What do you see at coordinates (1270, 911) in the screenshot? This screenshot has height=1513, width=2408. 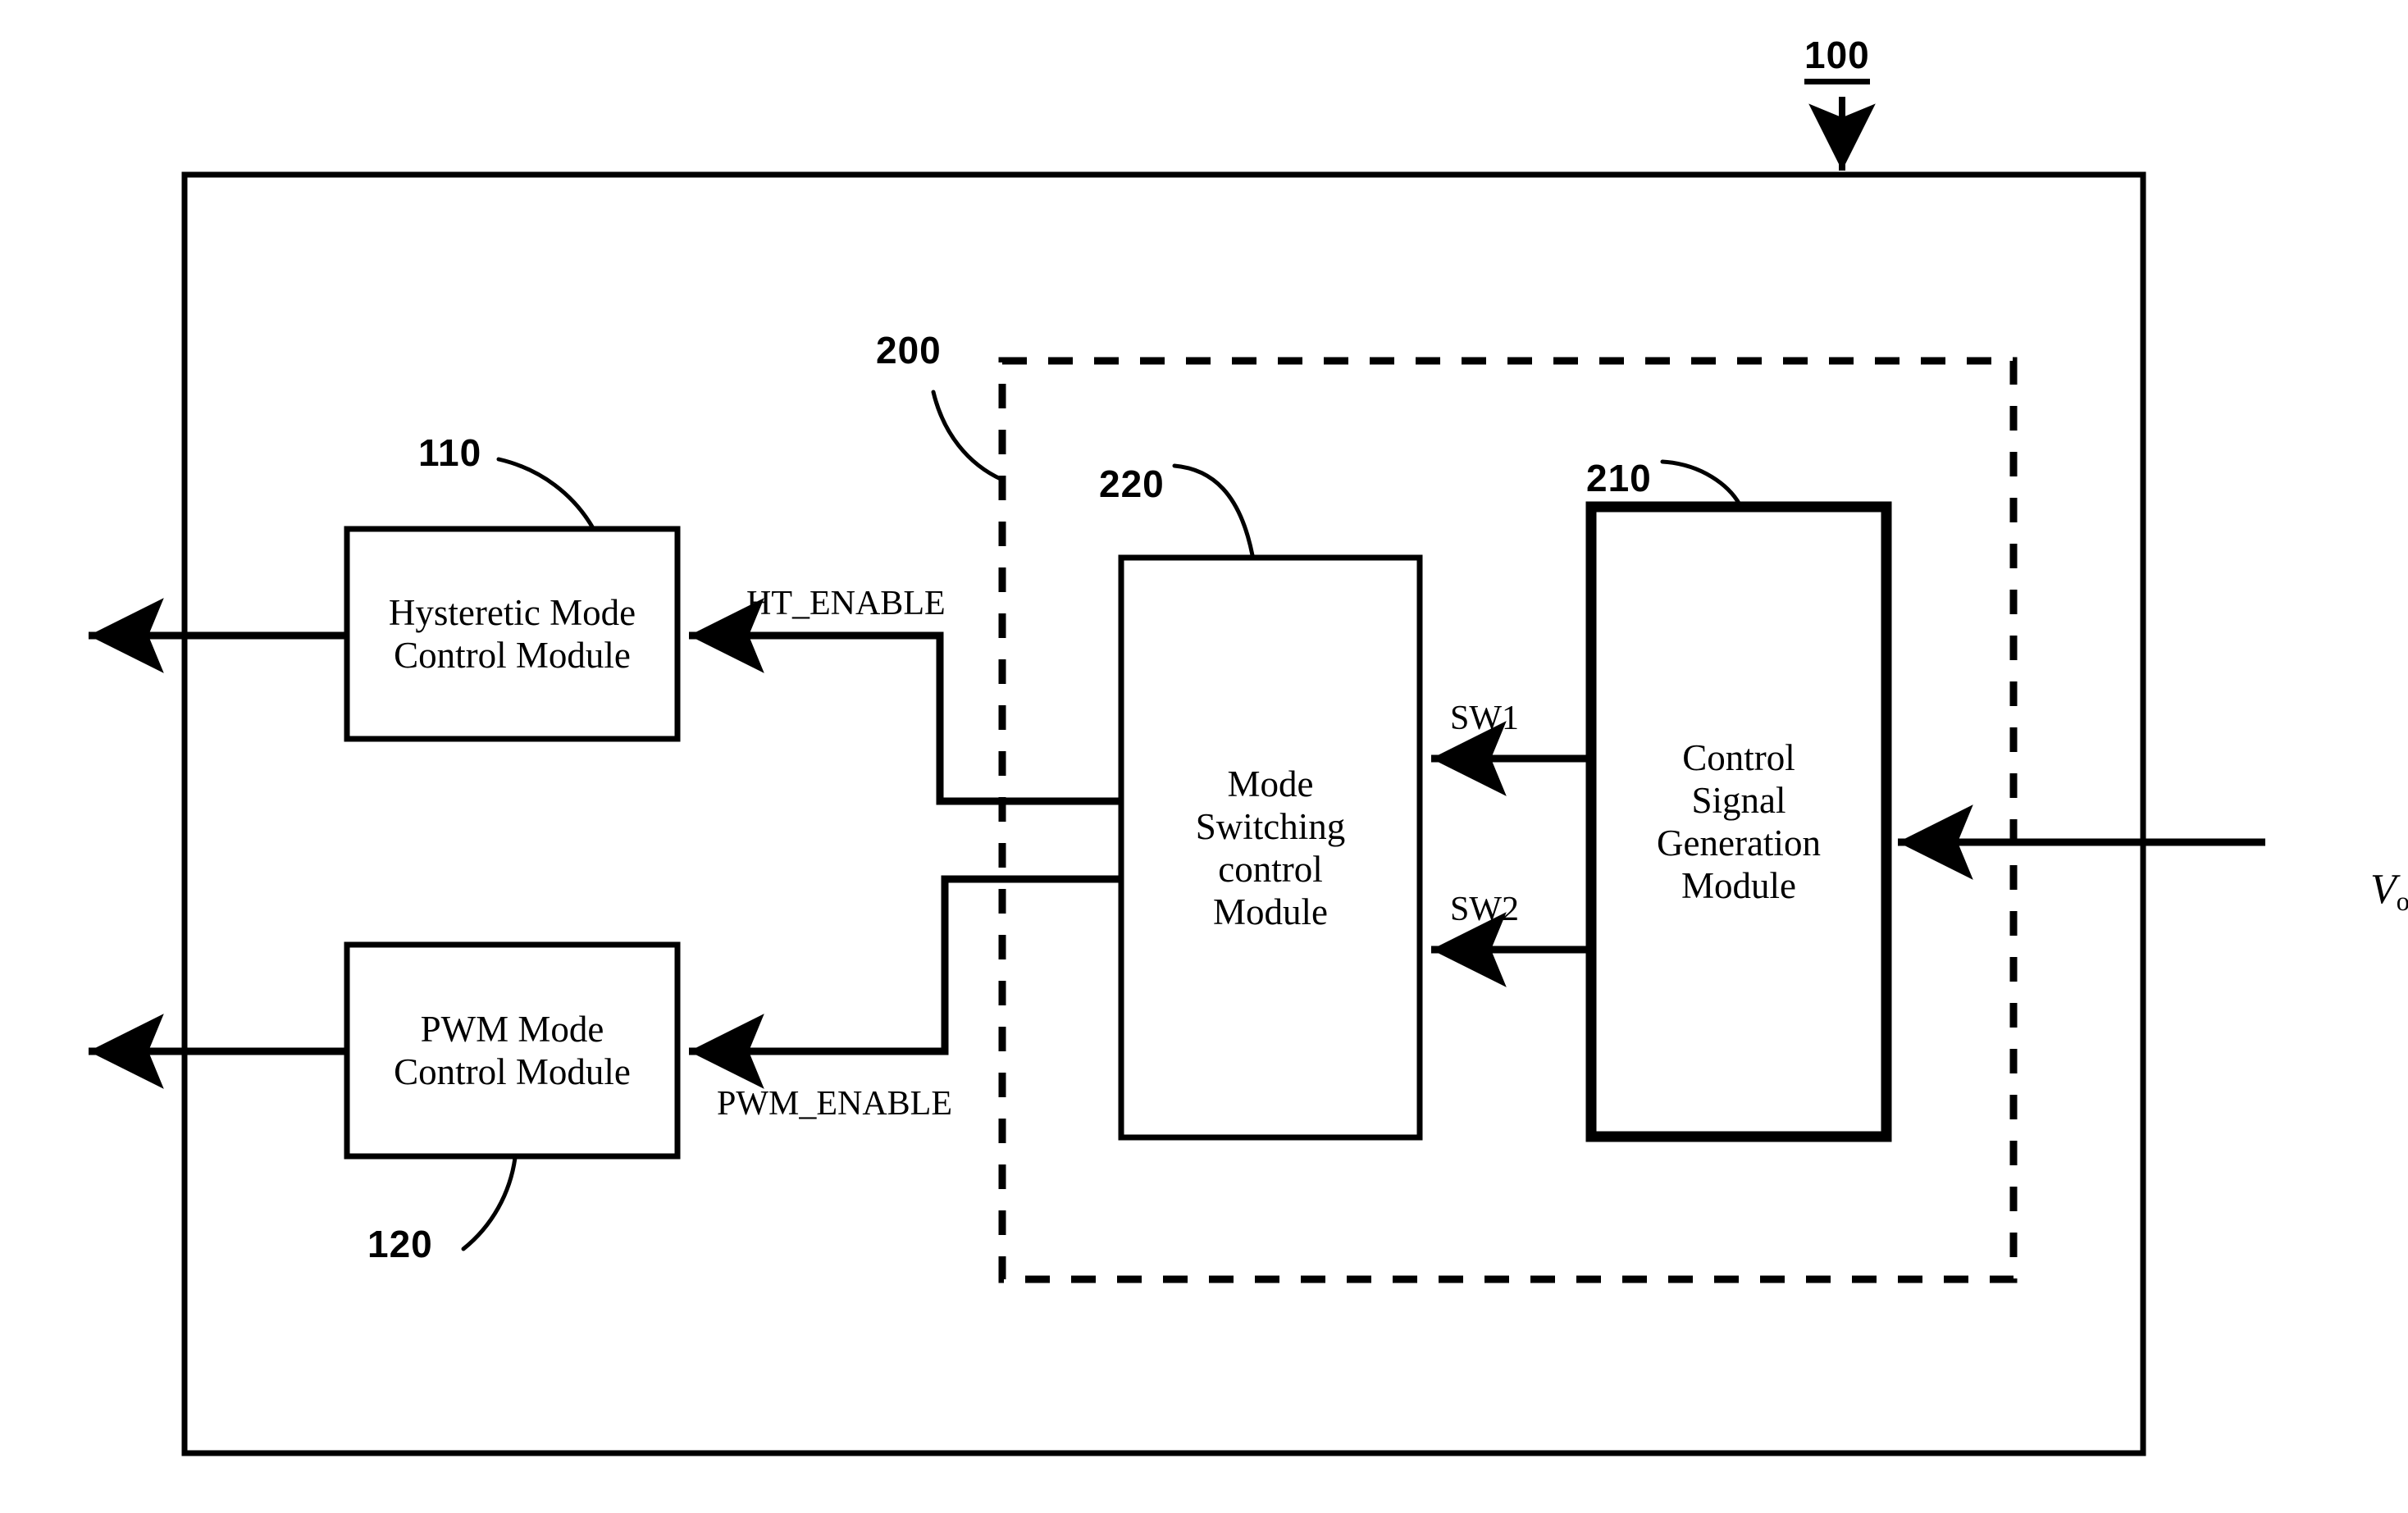 I see `mode-switching-line-4: Module` at bounding box center [1270, 911].